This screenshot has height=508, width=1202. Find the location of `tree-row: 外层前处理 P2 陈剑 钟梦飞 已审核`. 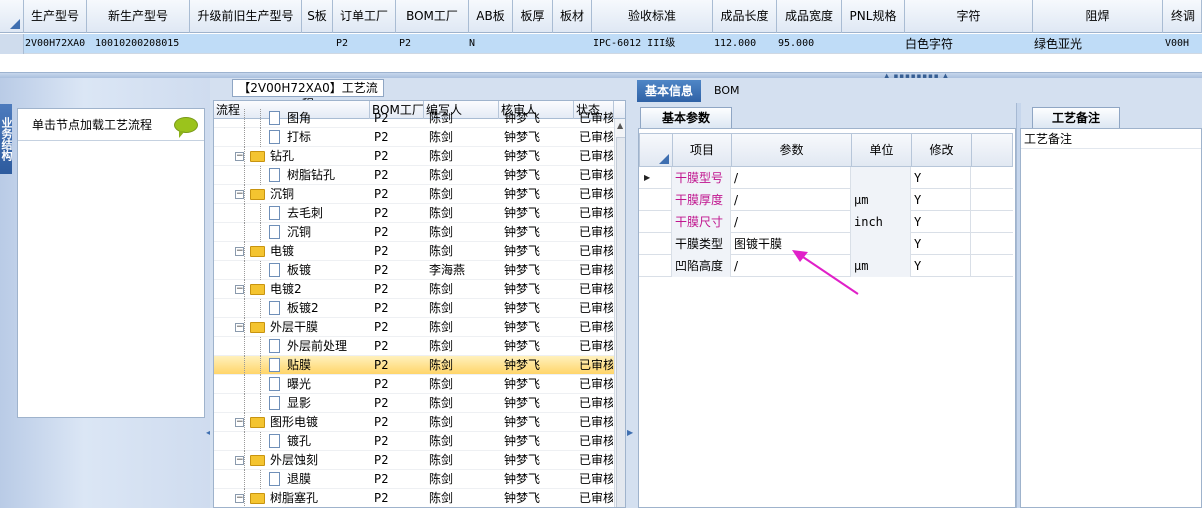

tree-row: 外层前处理 P2 陈剑 钟梦飞 已审核 is located at coordinates (414, 346).